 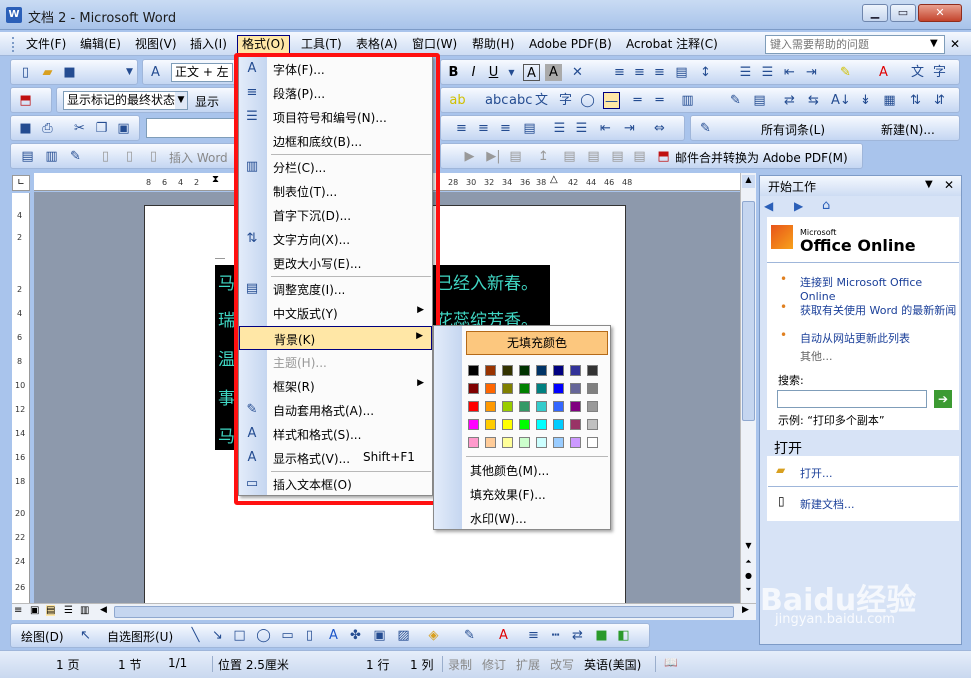 I want to click on first-record-icon: ▶, so click(x=469, y=156).